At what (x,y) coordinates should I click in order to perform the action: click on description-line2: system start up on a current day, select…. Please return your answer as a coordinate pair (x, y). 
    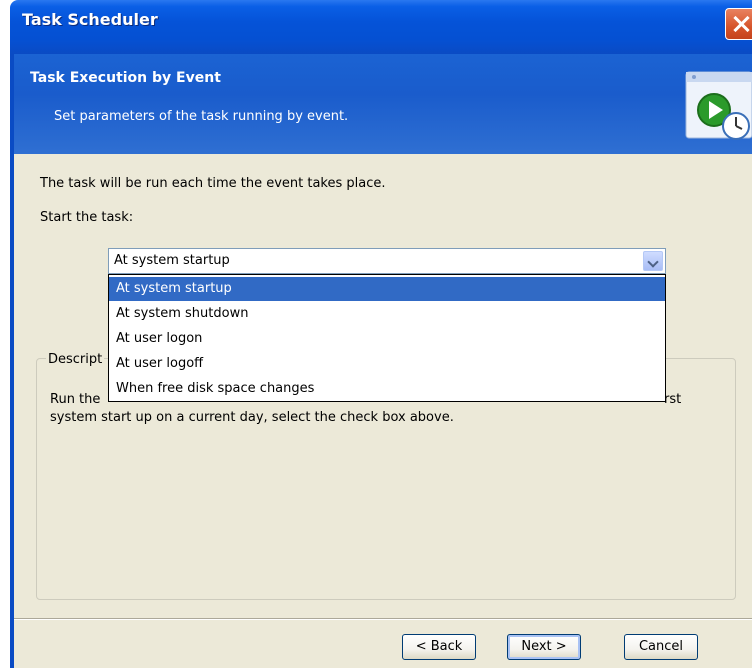
    Looking at the image, I should click on (252, 417).